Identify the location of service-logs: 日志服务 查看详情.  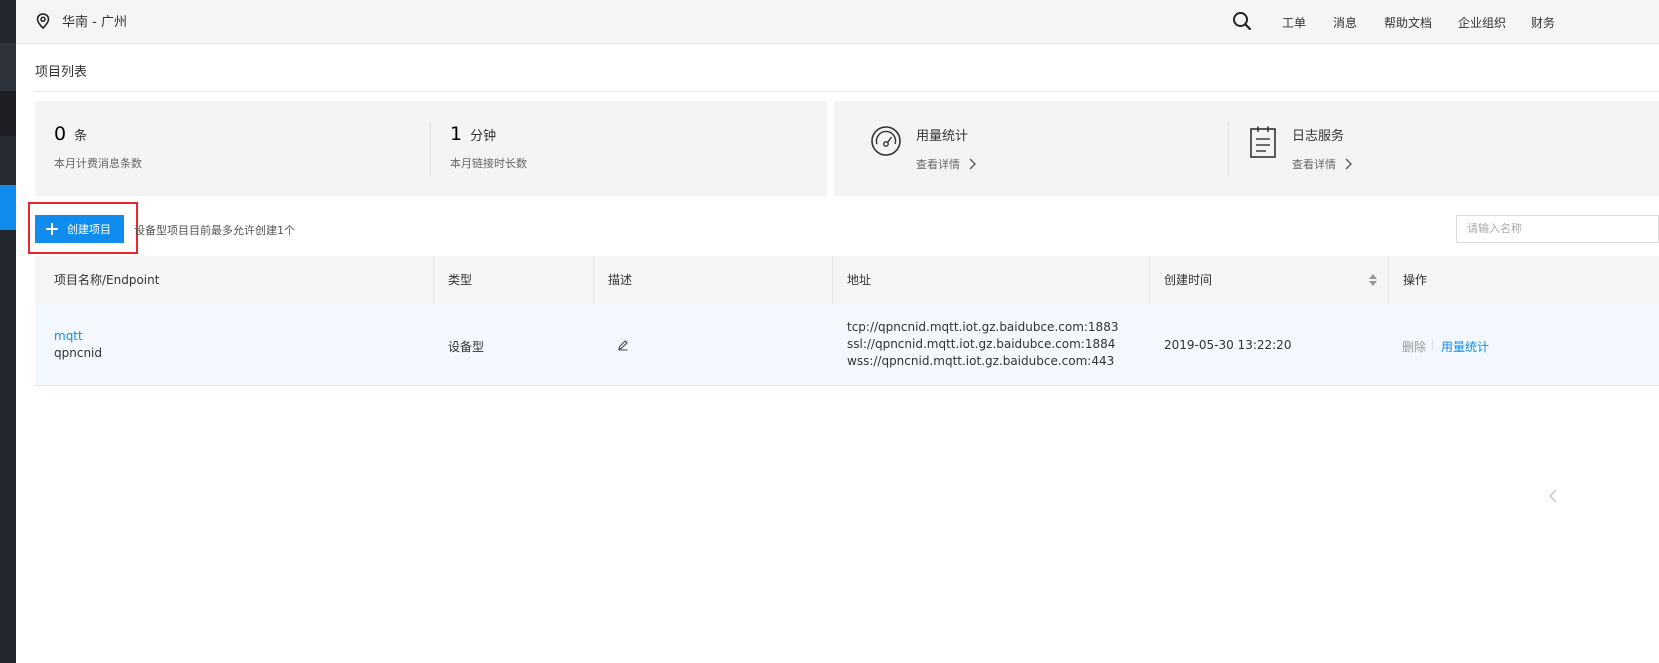
(1300, 148).